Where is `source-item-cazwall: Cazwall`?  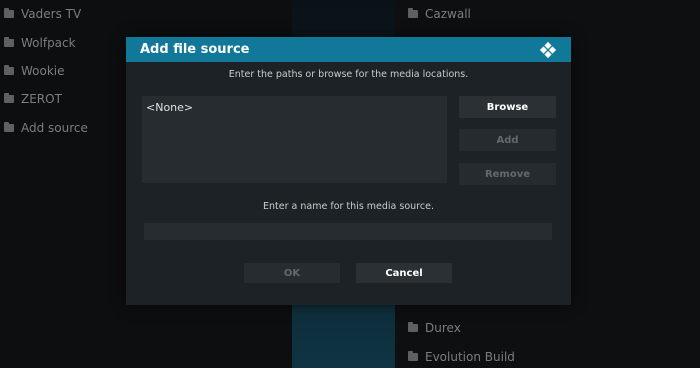
source-item-cazwall: Cazwall is located at coordinates (439, 14).